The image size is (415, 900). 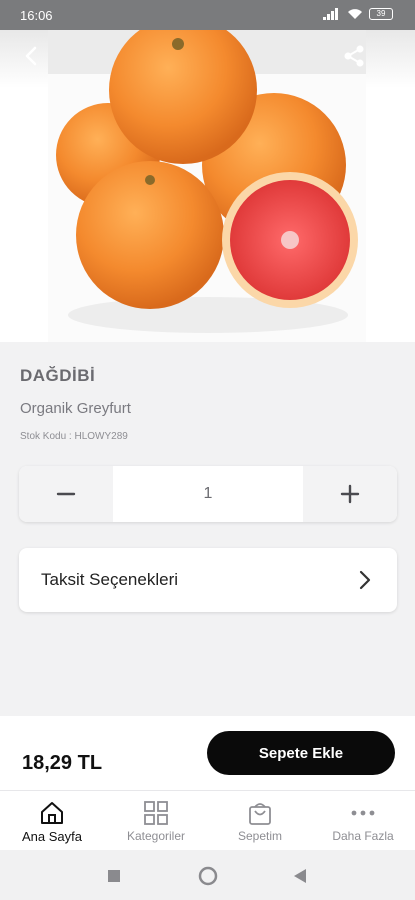 What do you see at coordinates (58, 375) in the screenshot?
I see `product-brand: DAĞDİBİ` at bounding box center [58, 375].